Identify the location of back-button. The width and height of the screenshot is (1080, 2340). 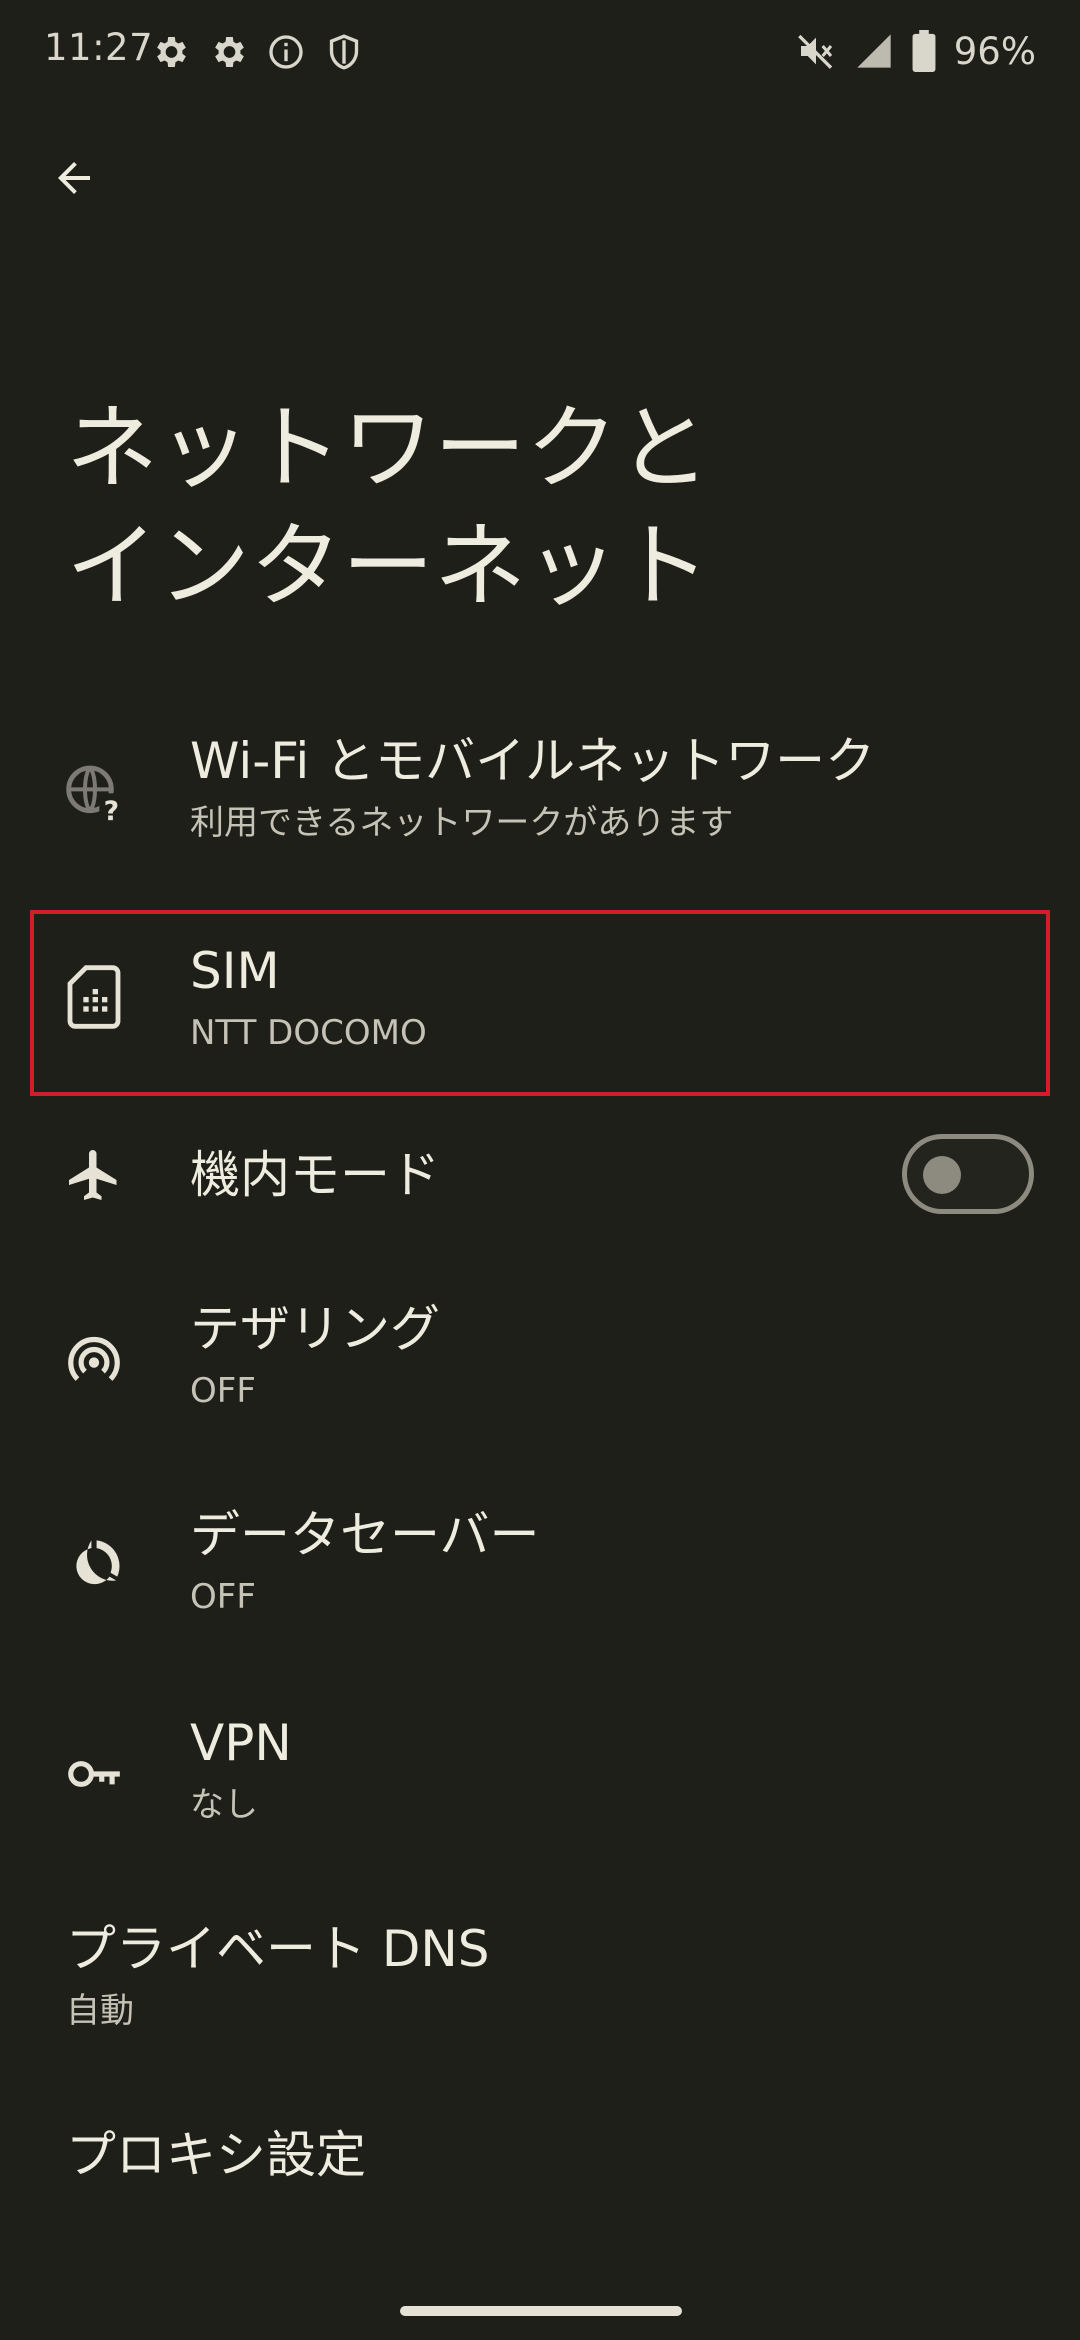
(74, 178).